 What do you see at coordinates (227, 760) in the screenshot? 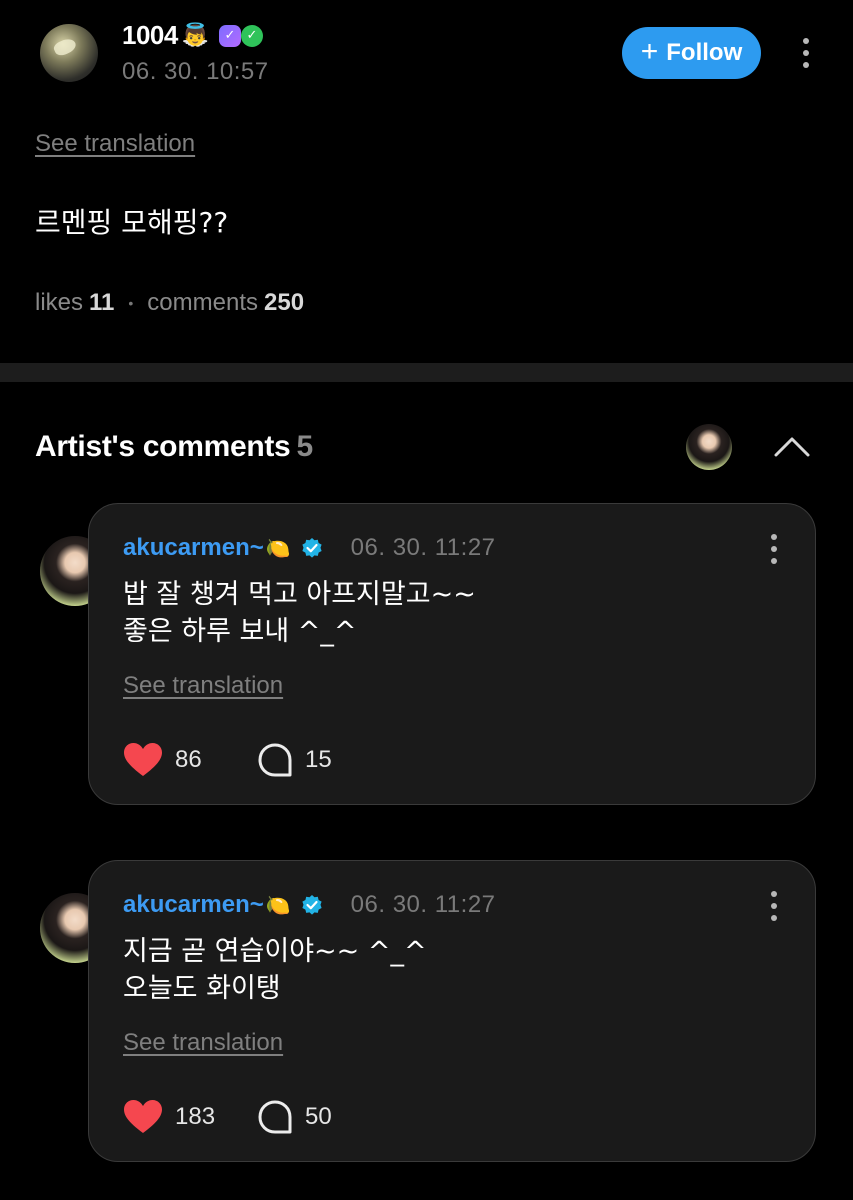
I see `comment-actions: 86 15` at bounding box center [227, 760].